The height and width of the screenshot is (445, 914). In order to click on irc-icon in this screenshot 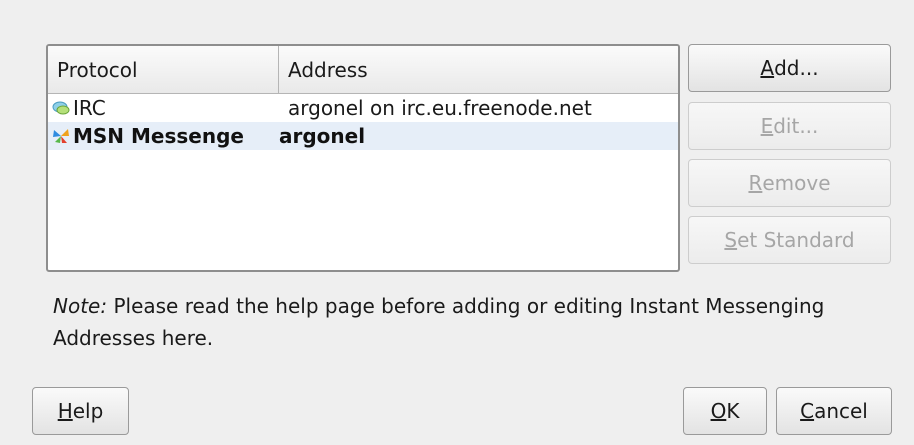, I will do `click(61, 108)`.